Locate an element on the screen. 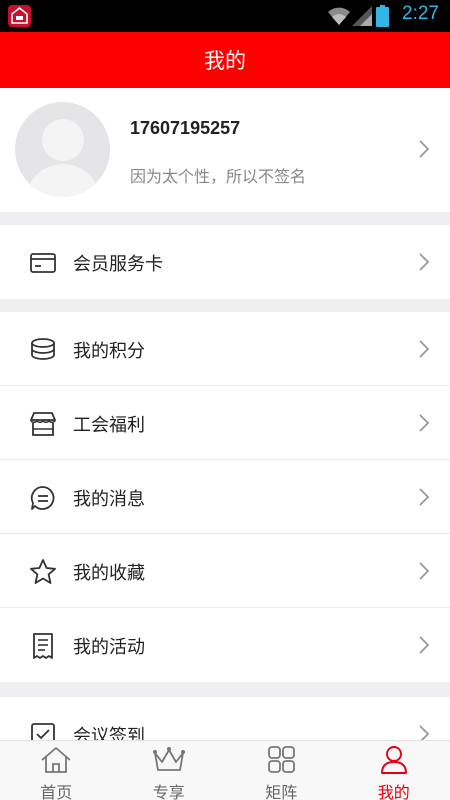  app-notification-icon is located at coordinates (19, 16).